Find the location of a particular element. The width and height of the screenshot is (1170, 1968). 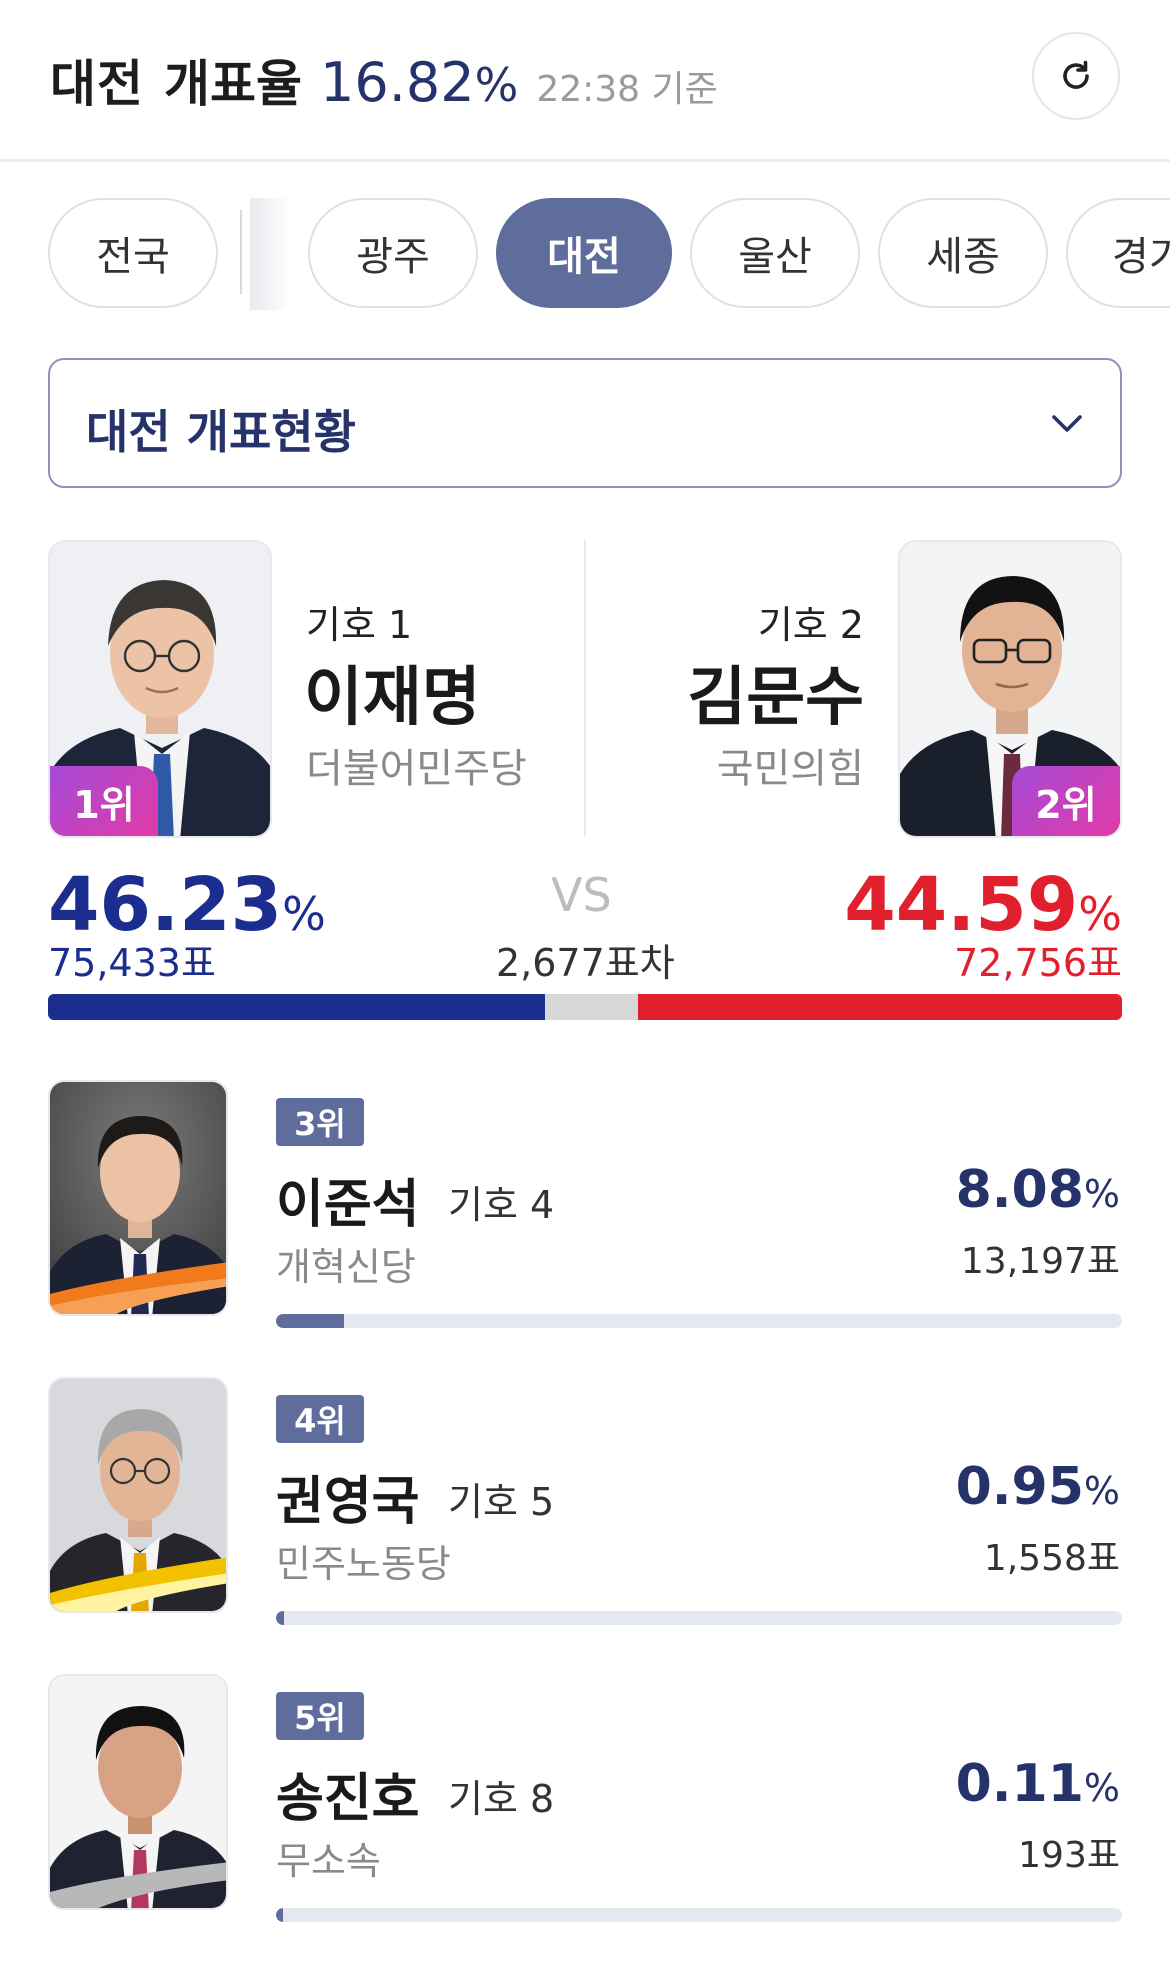

tab-ulsan: 울산 is located at coordinates (775, 253).